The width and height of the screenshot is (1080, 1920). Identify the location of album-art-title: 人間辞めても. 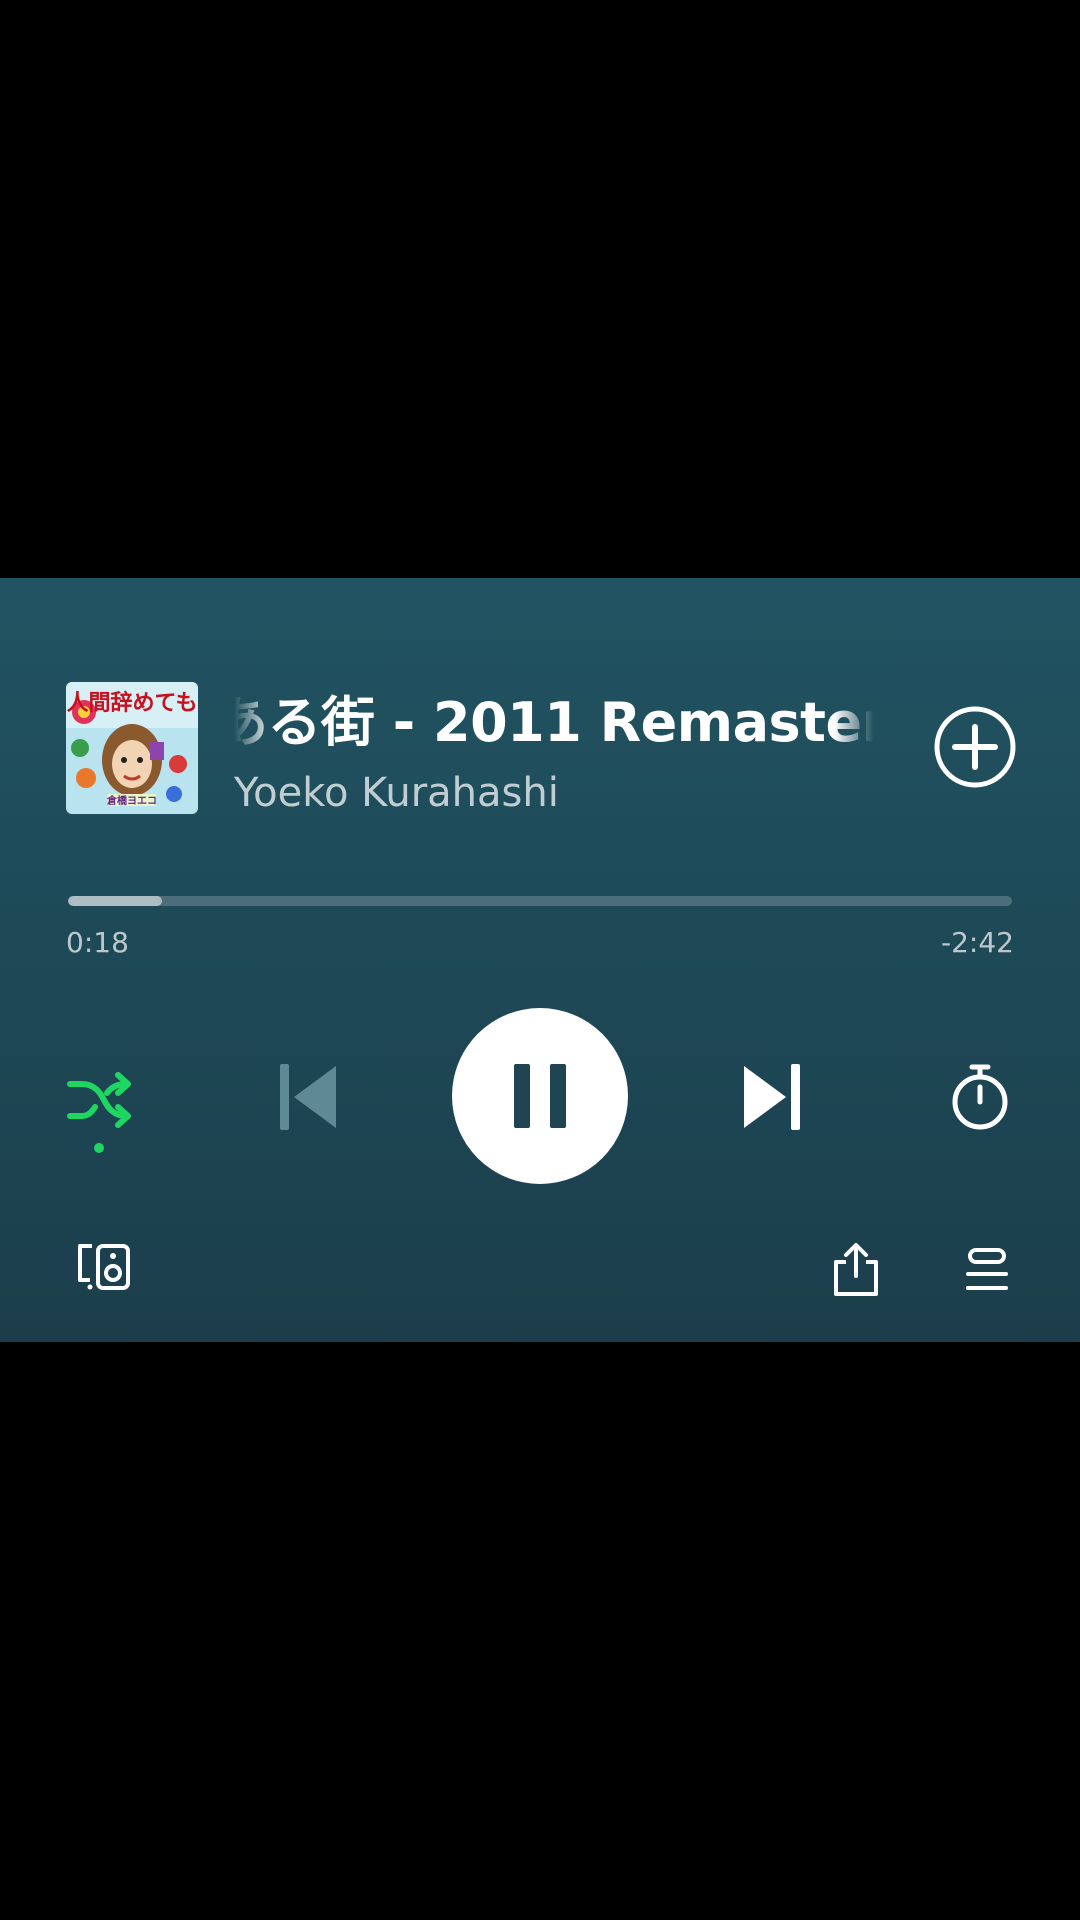
(132, 703).